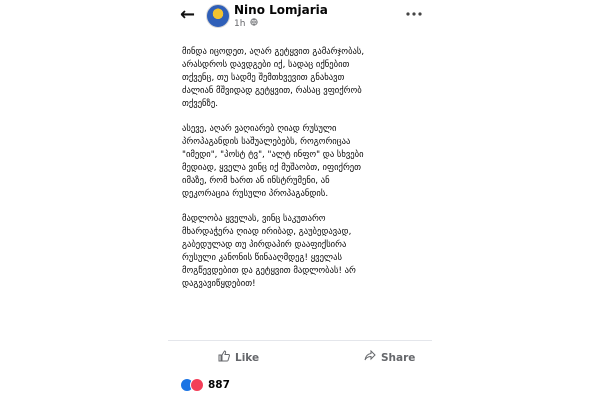 The height and width of the screenshot is (400, 600). I want to click on thumbs-up-icon, so click(224, 357).